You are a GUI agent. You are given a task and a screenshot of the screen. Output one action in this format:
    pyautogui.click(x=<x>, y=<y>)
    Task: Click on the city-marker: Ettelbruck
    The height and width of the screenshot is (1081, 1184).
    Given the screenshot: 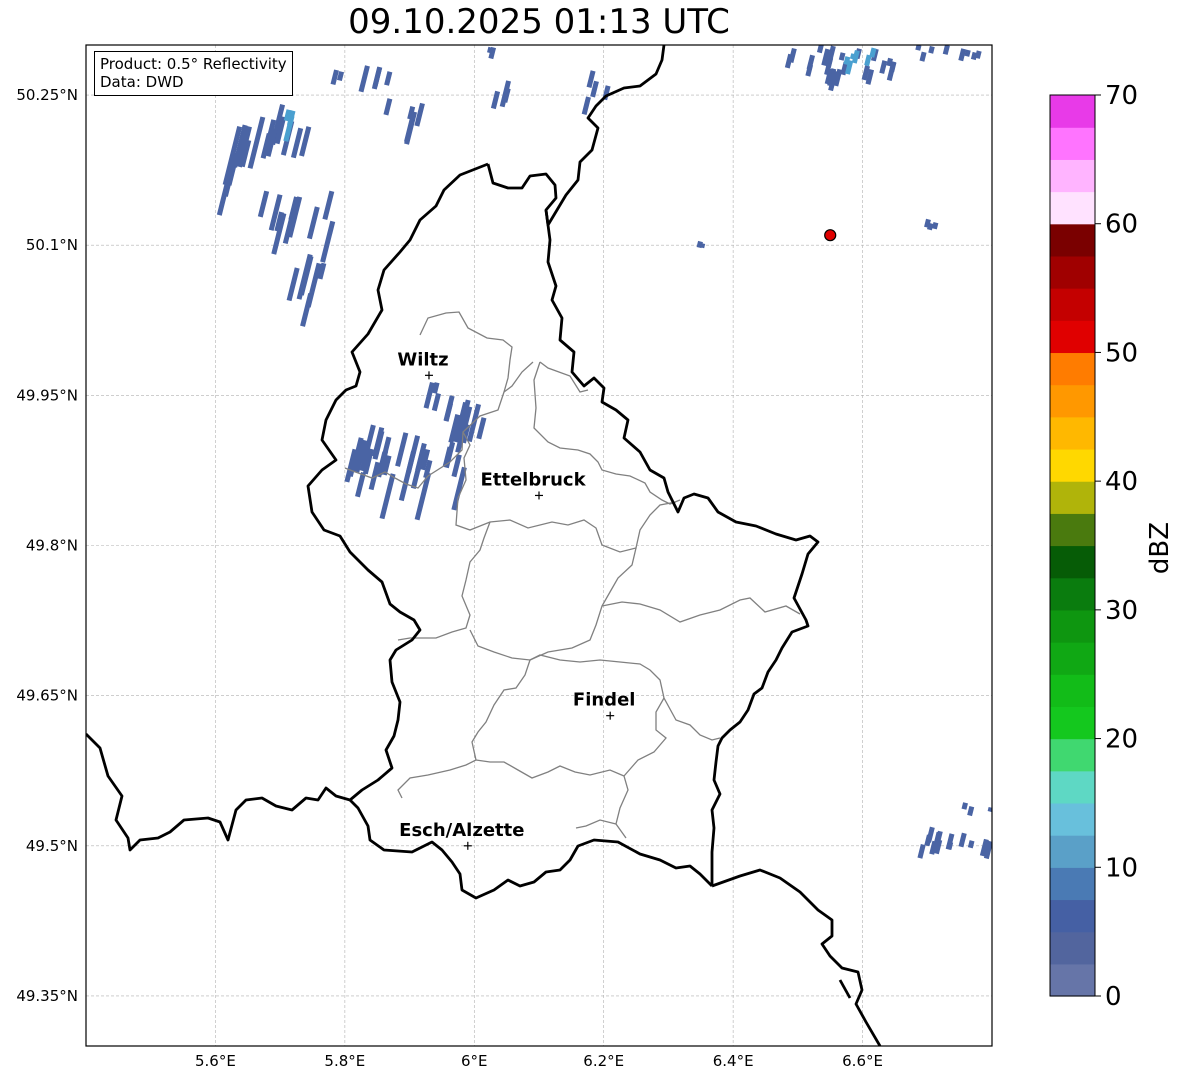 What is the action you would take?
    pyautogui.click(x=533, y=484)
    